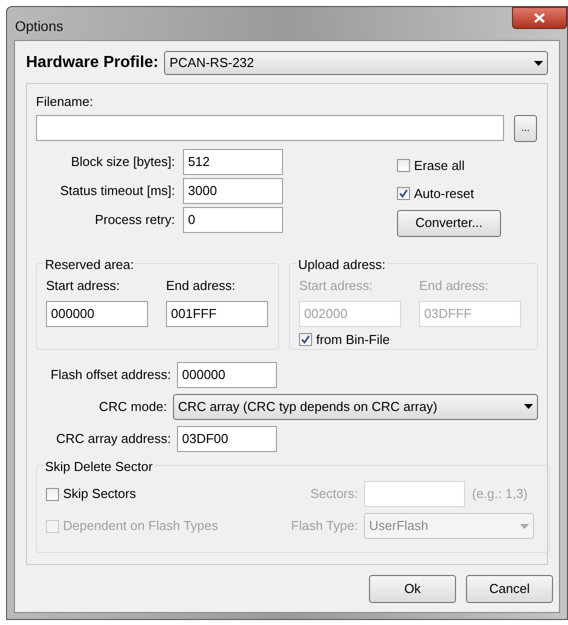 The image size is (568, 625). Describe the element at coordinates (134, 219) in the screenshot. I see `field-label: Process retry:` at that location.